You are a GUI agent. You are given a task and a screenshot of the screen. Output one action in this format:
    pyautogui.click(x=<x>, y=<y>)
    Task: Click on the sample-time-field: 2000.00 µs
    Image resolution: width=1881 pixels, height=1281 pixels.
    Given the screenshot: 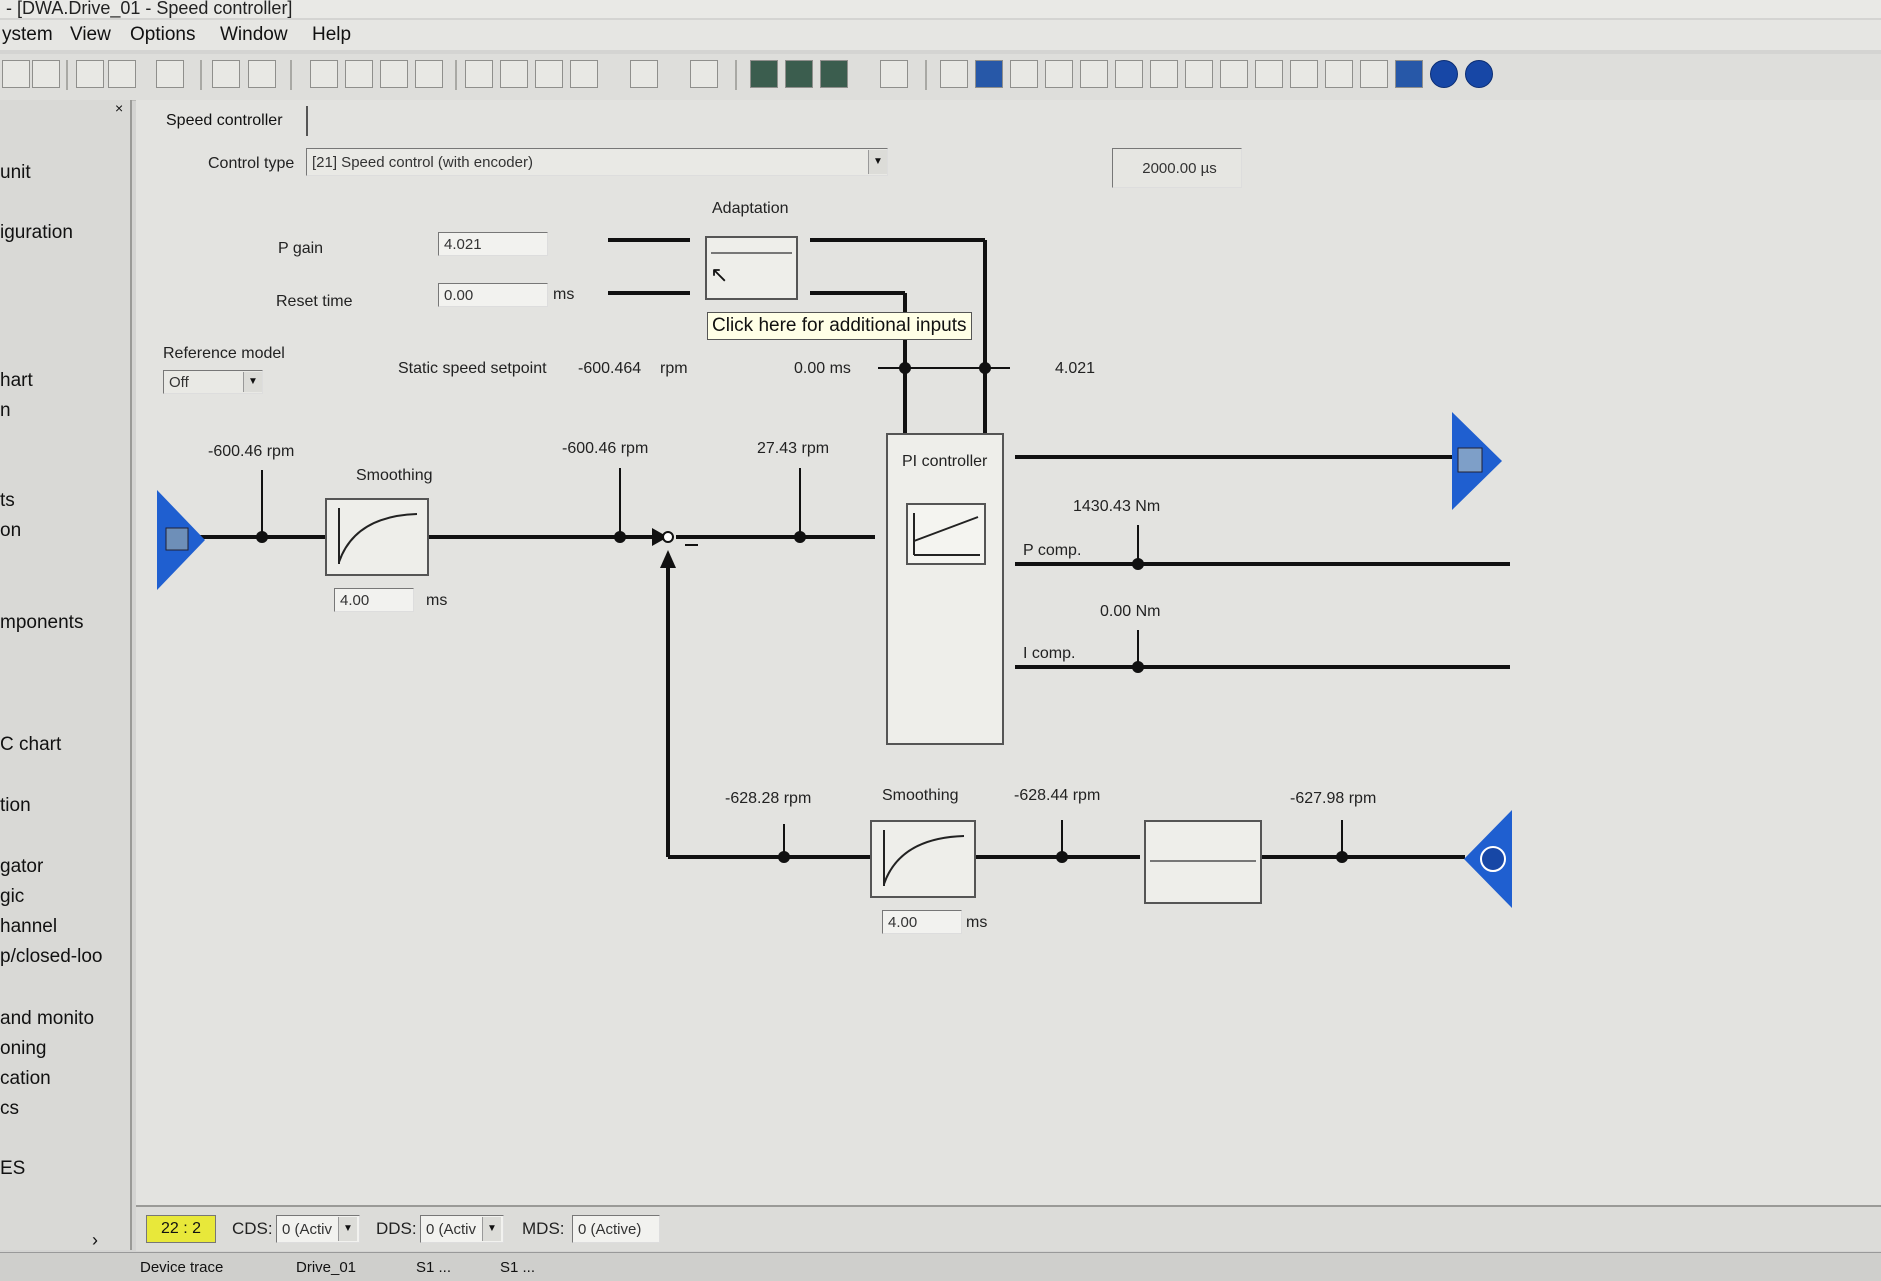 What is the action you would take?
    pyautogui.click(x=1177, y=168)
    